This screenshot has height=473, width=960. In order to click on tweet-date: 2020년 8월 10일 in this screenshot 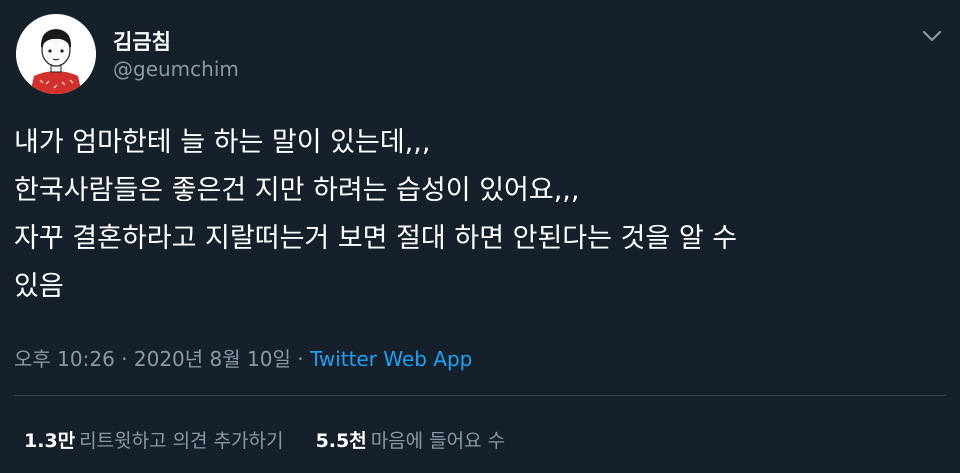, I will do `click(212, 359)`.